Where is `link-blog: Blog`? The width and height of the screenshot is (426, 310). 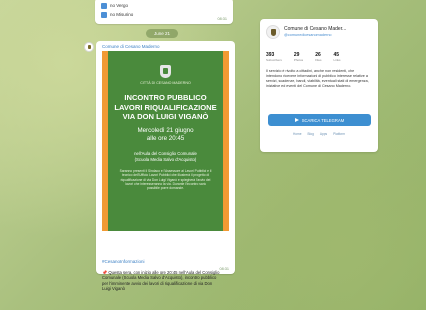 link-blog: Blog is located at coordinates (310, 134).